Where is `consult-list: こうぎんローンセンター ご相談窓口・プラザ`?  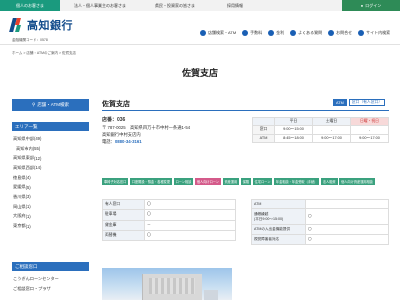 consult-list: こうぎんローンセンター ご相談窓口・プラザ is located at coordinates (50, 284).